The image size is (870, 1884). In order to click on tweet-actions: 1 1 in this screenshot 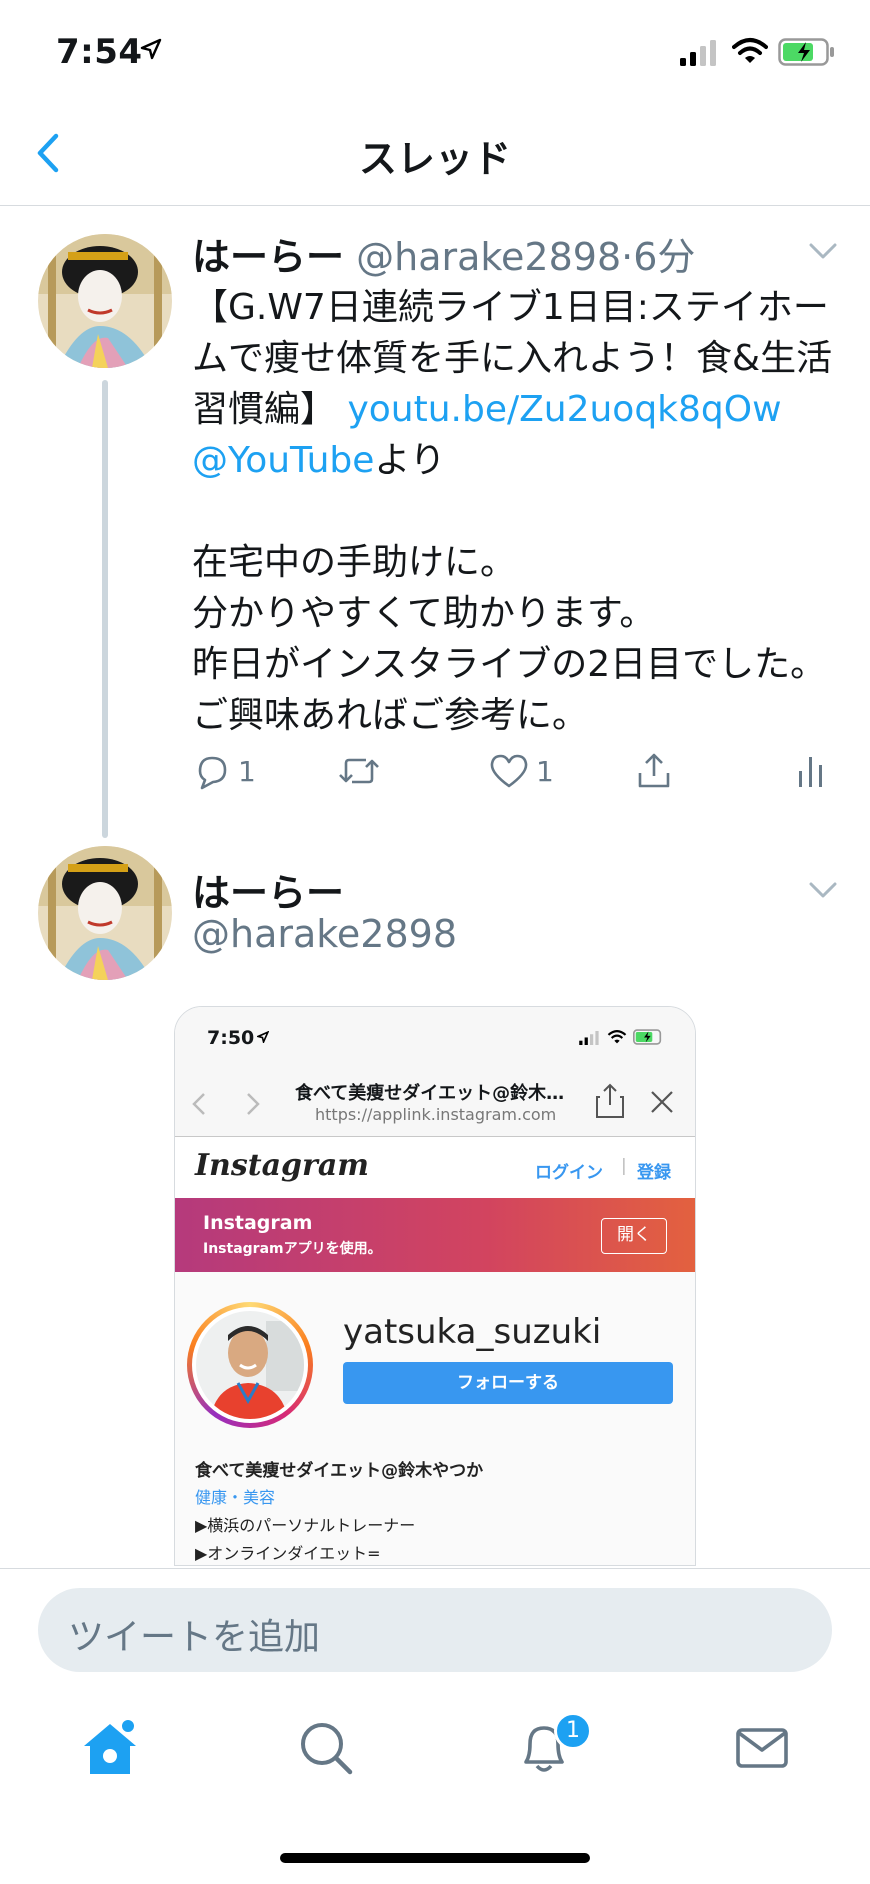, I will do `click(512, 773)`.